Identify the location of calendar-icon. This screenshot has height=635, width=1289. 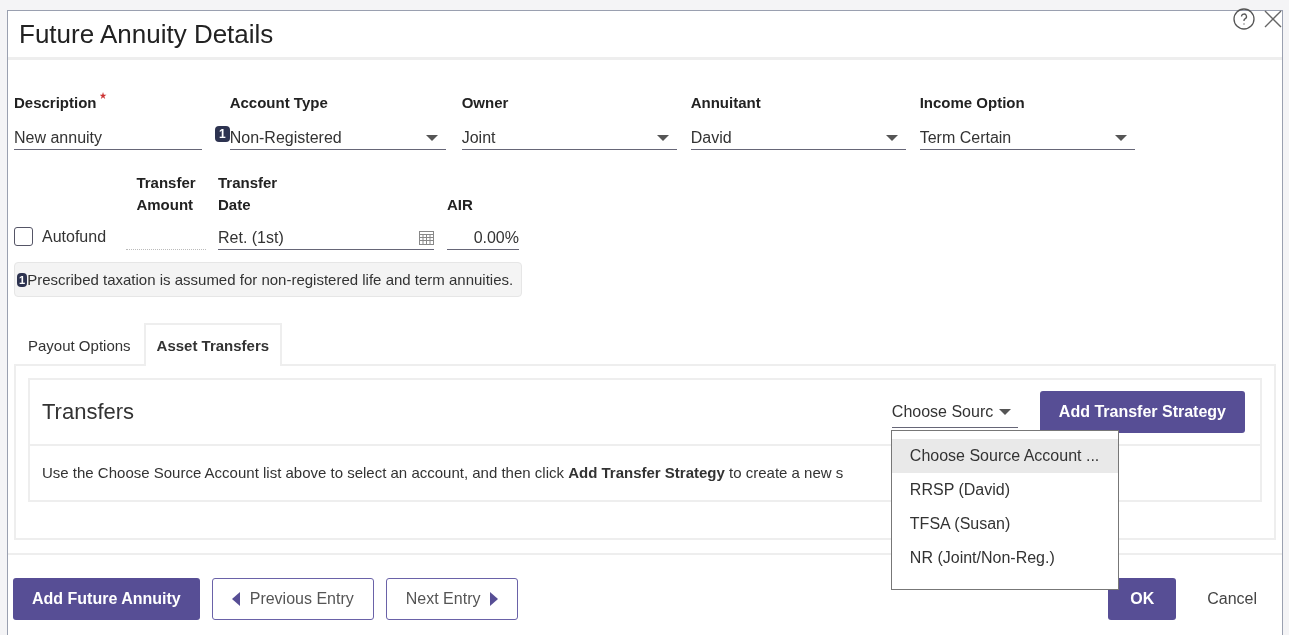
(426, 237).